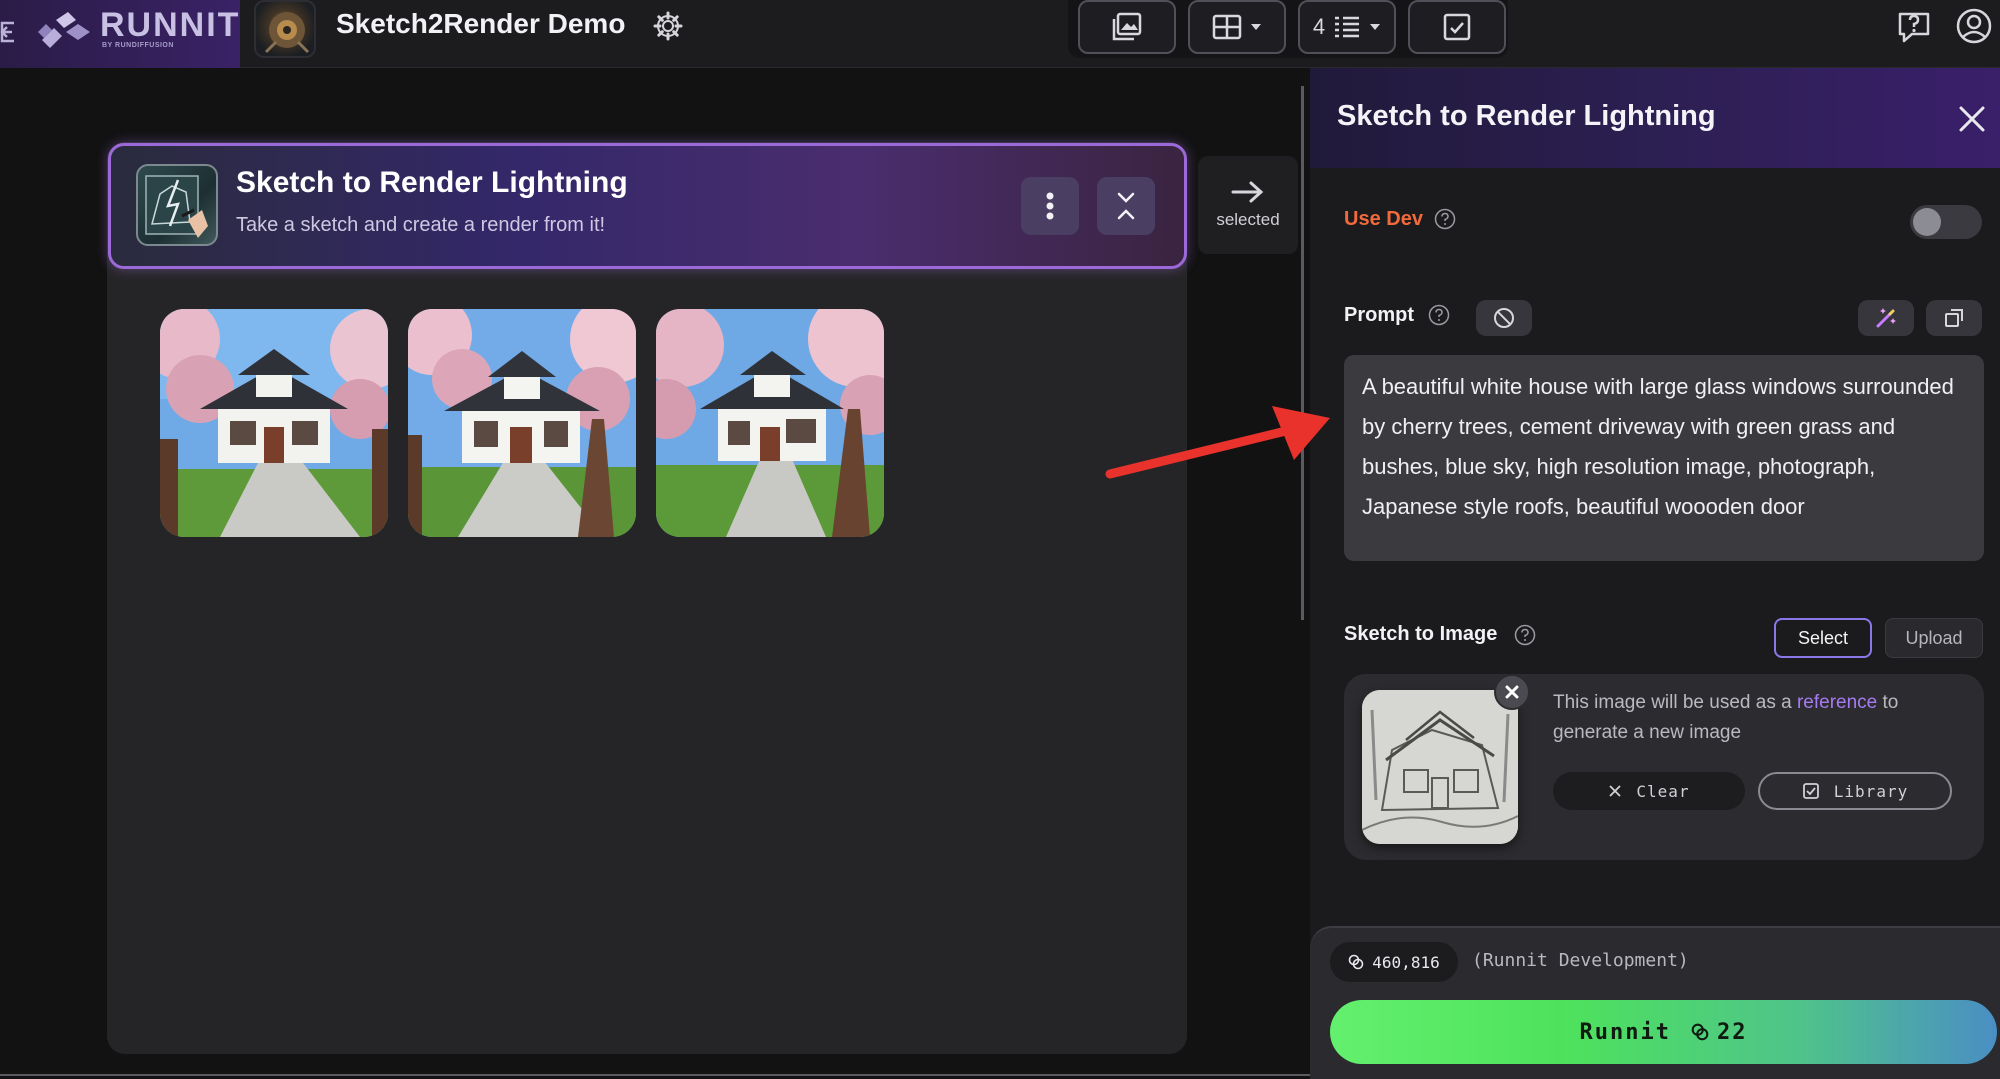 The width and height of the screenshot is (2000, 1079). I want to click on gallery-icon, so click(1127, 26).